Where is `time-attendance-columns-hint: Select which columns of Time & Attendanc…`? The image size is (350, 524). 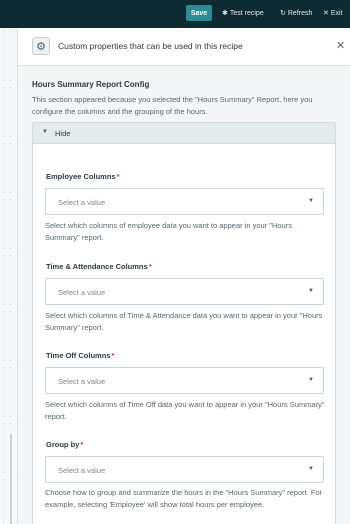 time-attendance-columns-hint: Select which columns of Time & Attendanc… is located at coordinates (184, 321).